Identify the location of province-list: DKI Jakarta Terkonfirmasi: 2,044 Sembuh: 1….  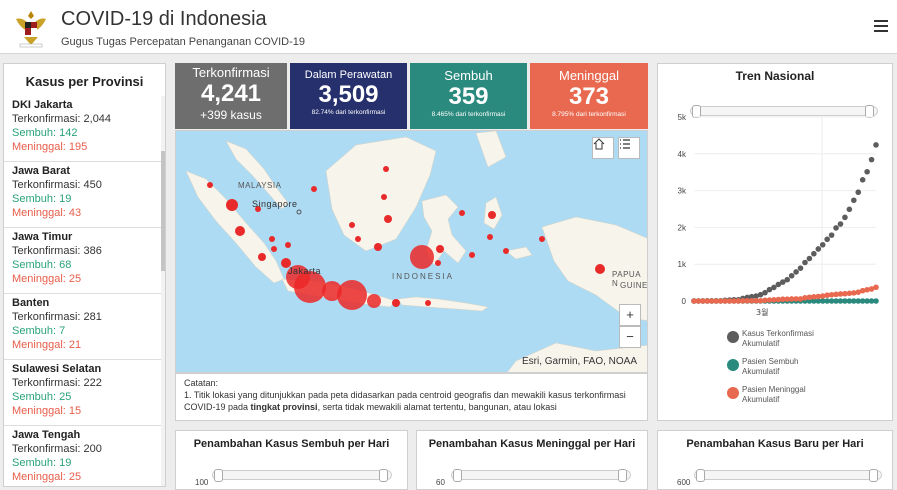
(82, 291).